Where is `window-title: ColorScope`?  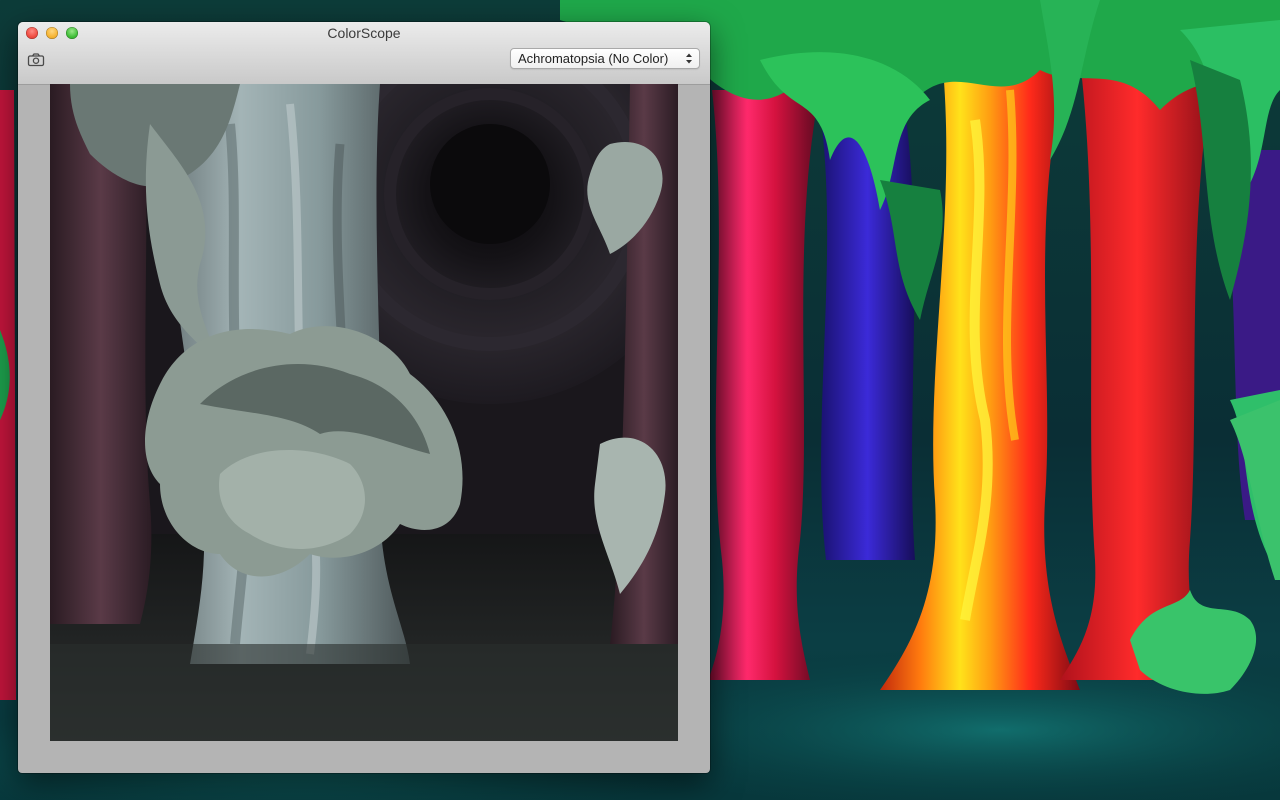 window-title: ColorScope is located at coordinates (364, 33).